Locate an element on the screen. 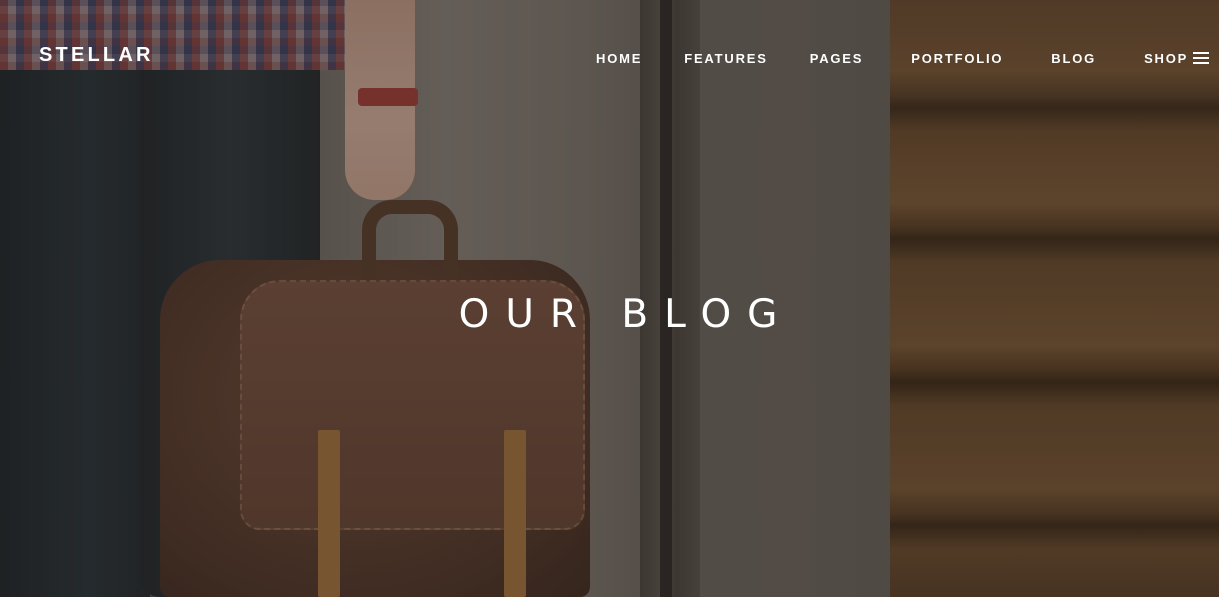  nav-item-home: HOME is located at coordinates (619, 58).